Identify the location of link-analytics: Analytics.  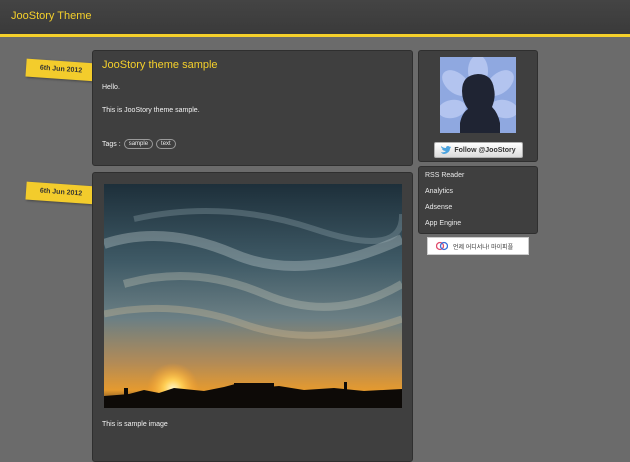
(439, 191).